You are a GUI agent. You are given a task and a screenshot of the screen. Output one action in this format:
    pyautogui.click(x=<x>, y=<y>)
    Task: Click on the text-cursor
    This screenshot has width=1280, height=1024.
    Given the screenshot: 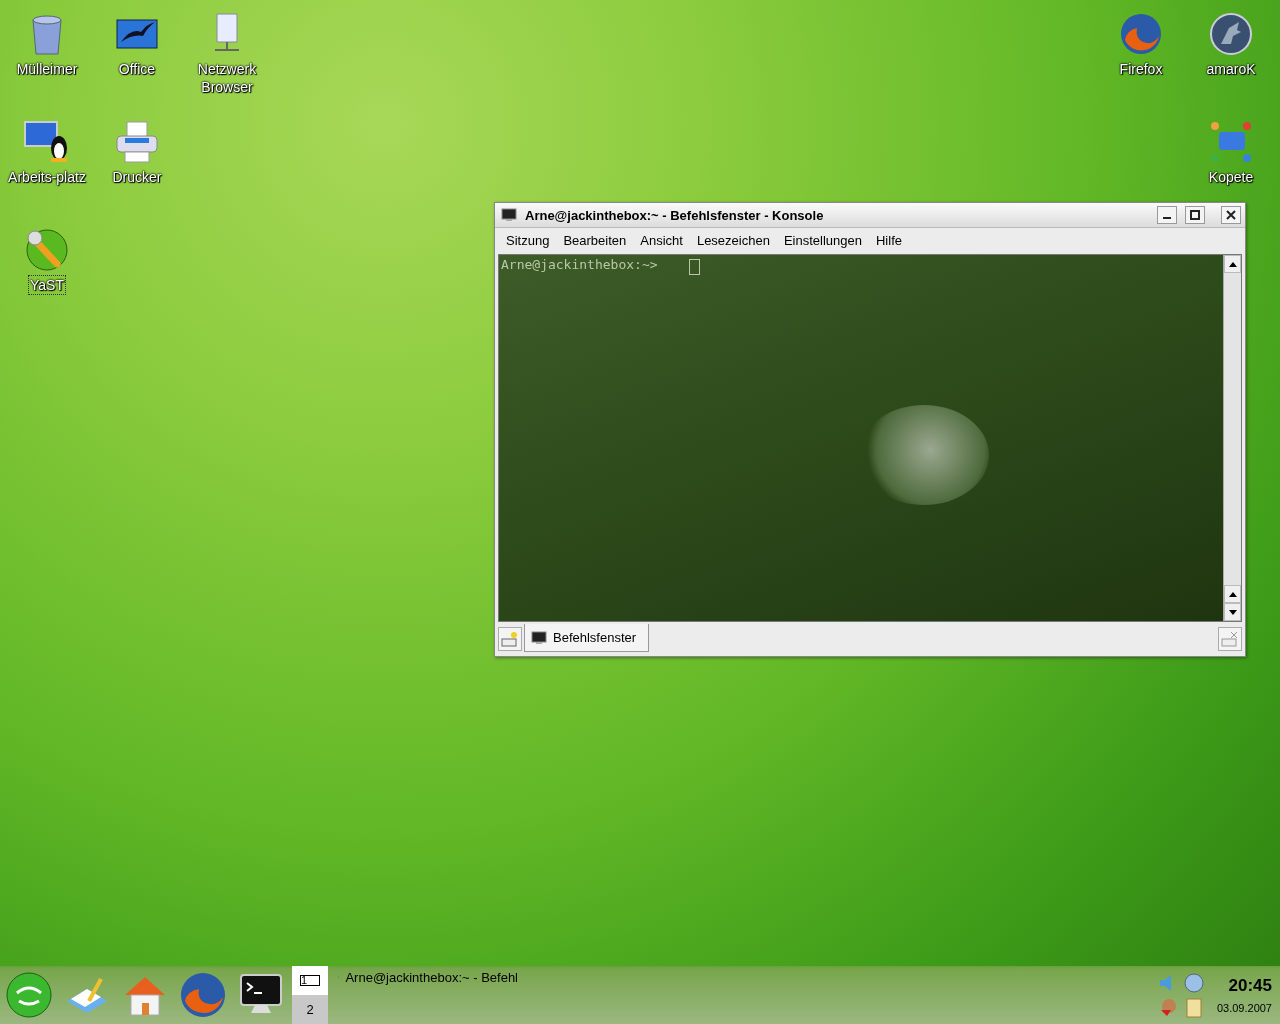 What is the action you would take?
    pyautogui.click(x=694, y=267)
    